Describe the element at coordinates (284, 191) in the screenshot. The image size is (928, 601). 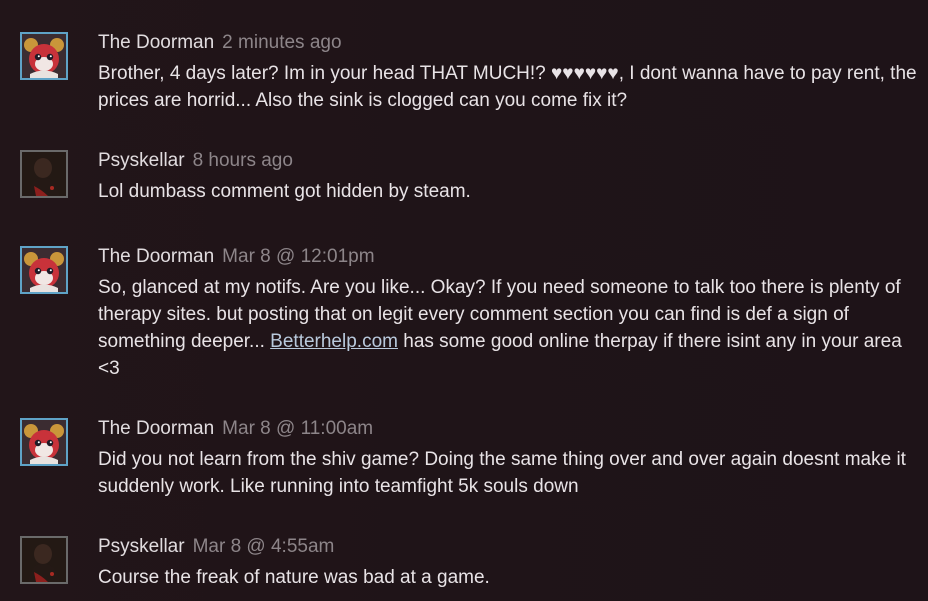
I see `comment-text: Lol dumbass comment got hidden by steam.` at that location.